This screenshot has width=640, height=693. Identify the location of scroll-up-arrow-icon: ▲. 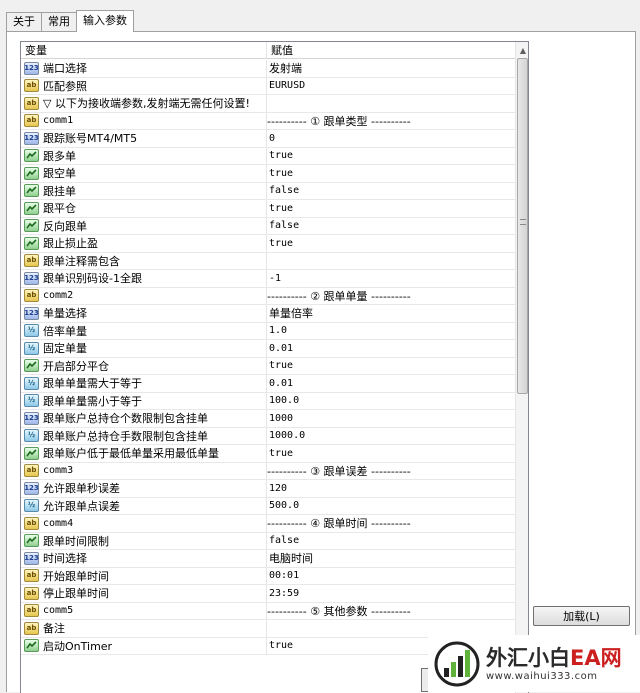
(522, 50).